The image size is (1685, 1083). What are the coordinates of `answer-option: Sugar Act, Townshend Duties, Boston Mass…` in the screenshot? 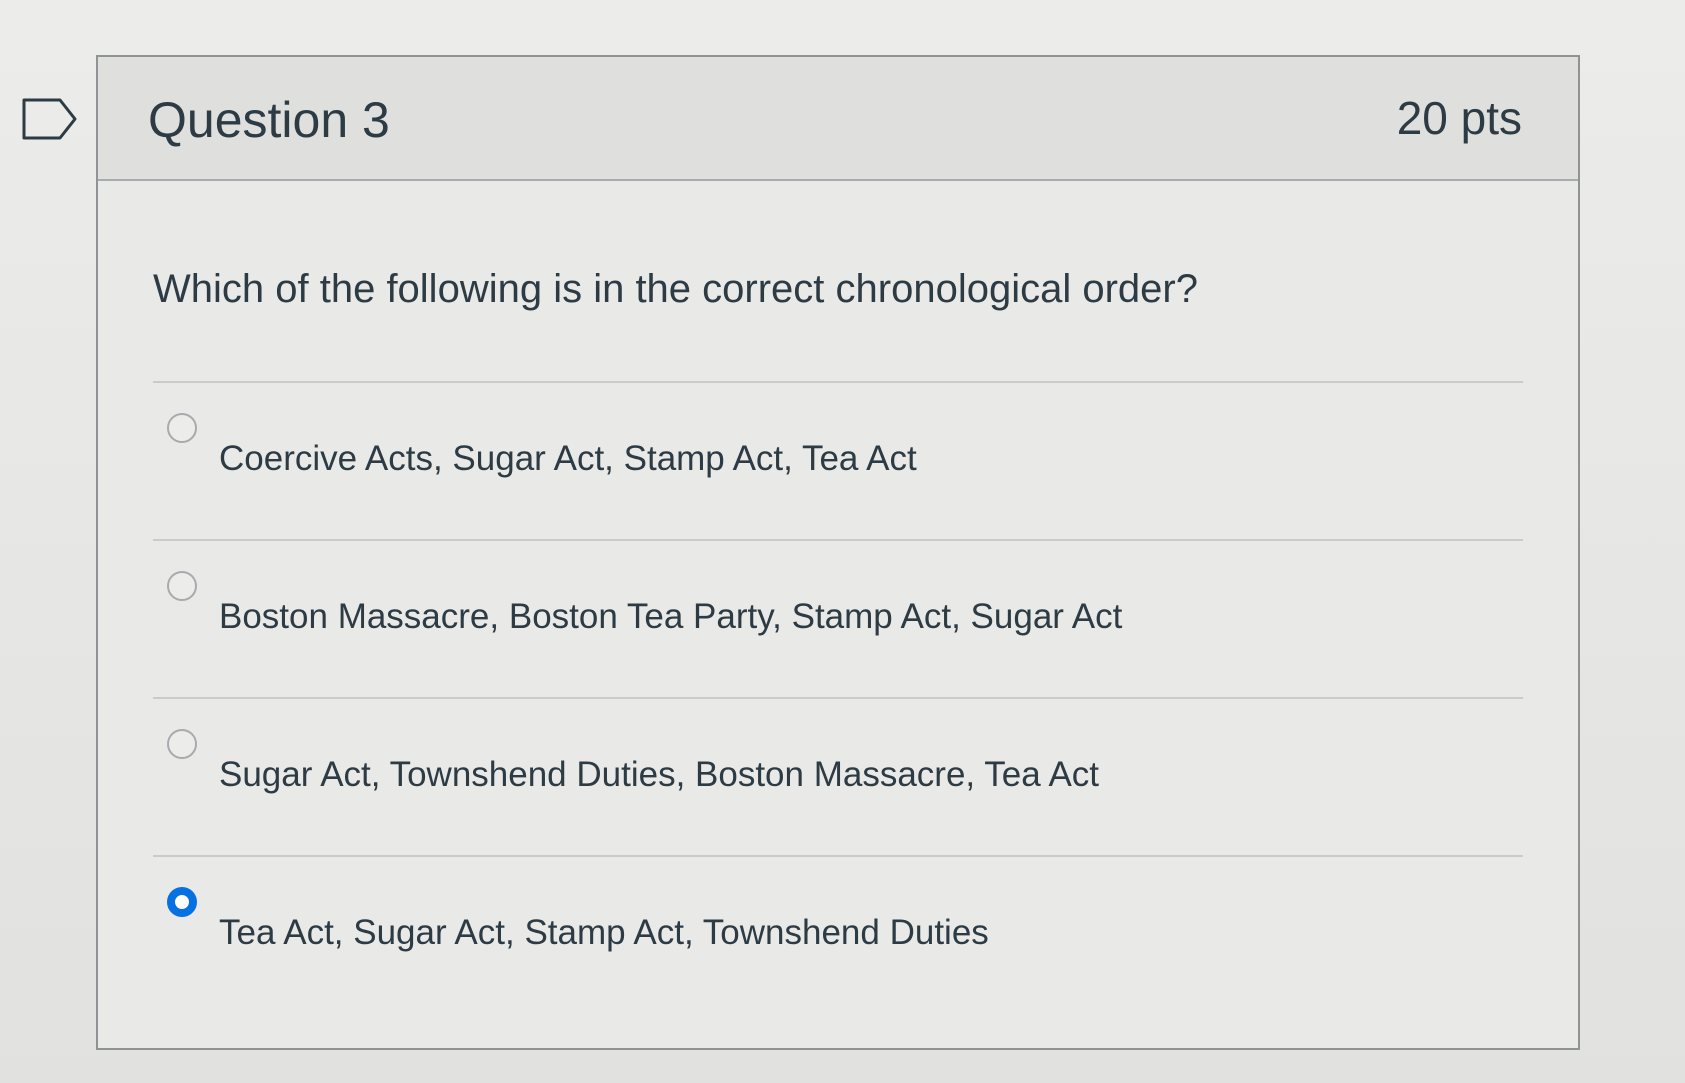 It's located at (838, 776).